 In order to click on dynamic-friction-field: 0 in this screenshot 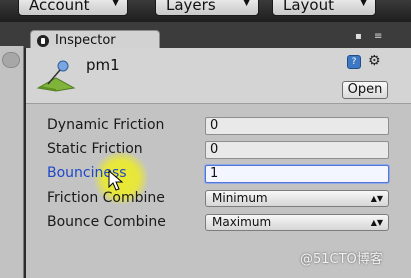, I will do `click(297, 126)`.